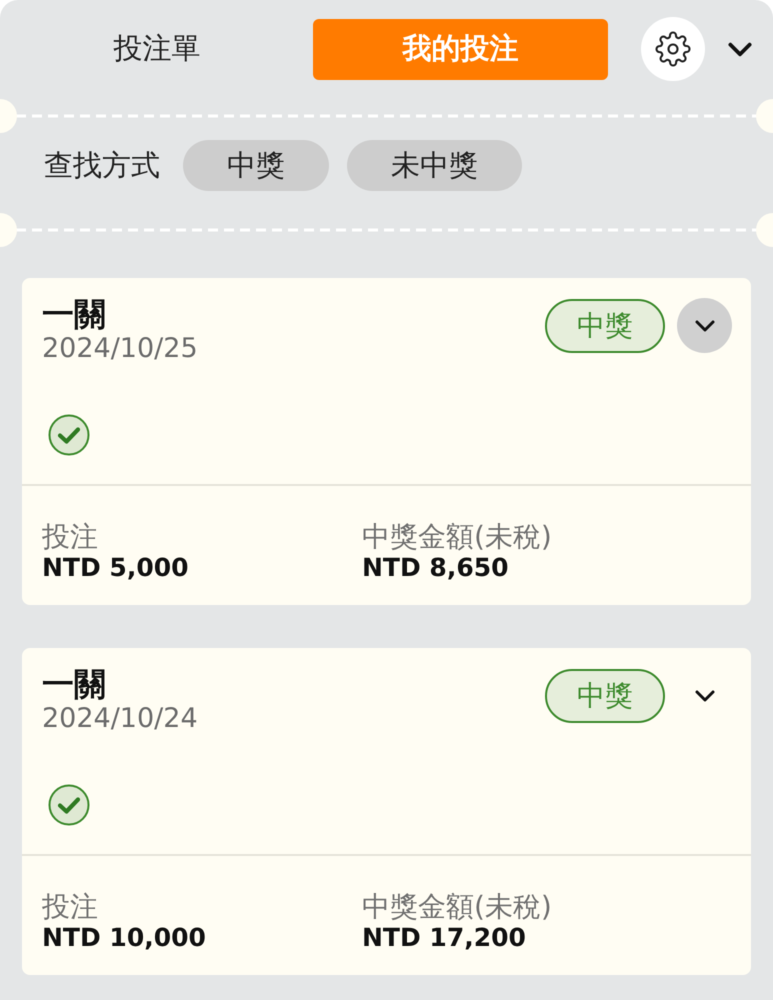 This screenshot has height=1000, width=773. I want to click on amount-value: NTD 10,000, so click(124, 938).